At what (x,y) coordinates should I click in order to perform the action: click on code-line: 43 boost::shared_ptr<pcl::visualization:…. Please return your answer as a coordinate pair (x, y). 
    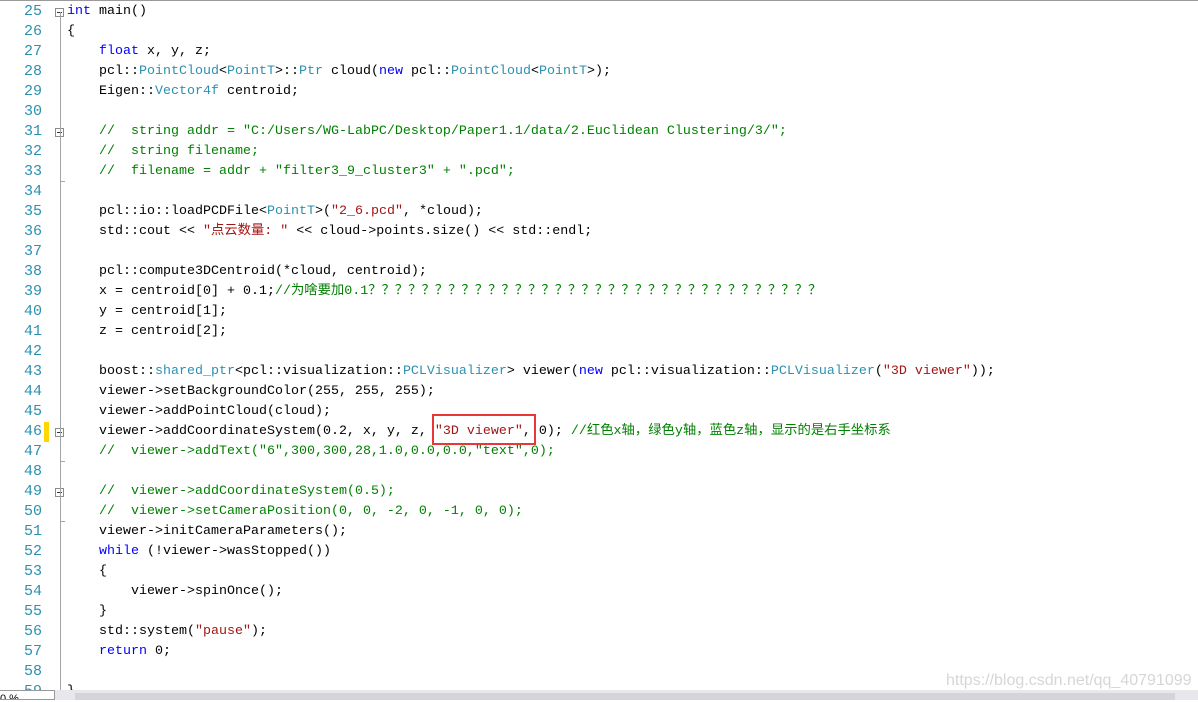
    Looking at the image, I should click on (599, 372).